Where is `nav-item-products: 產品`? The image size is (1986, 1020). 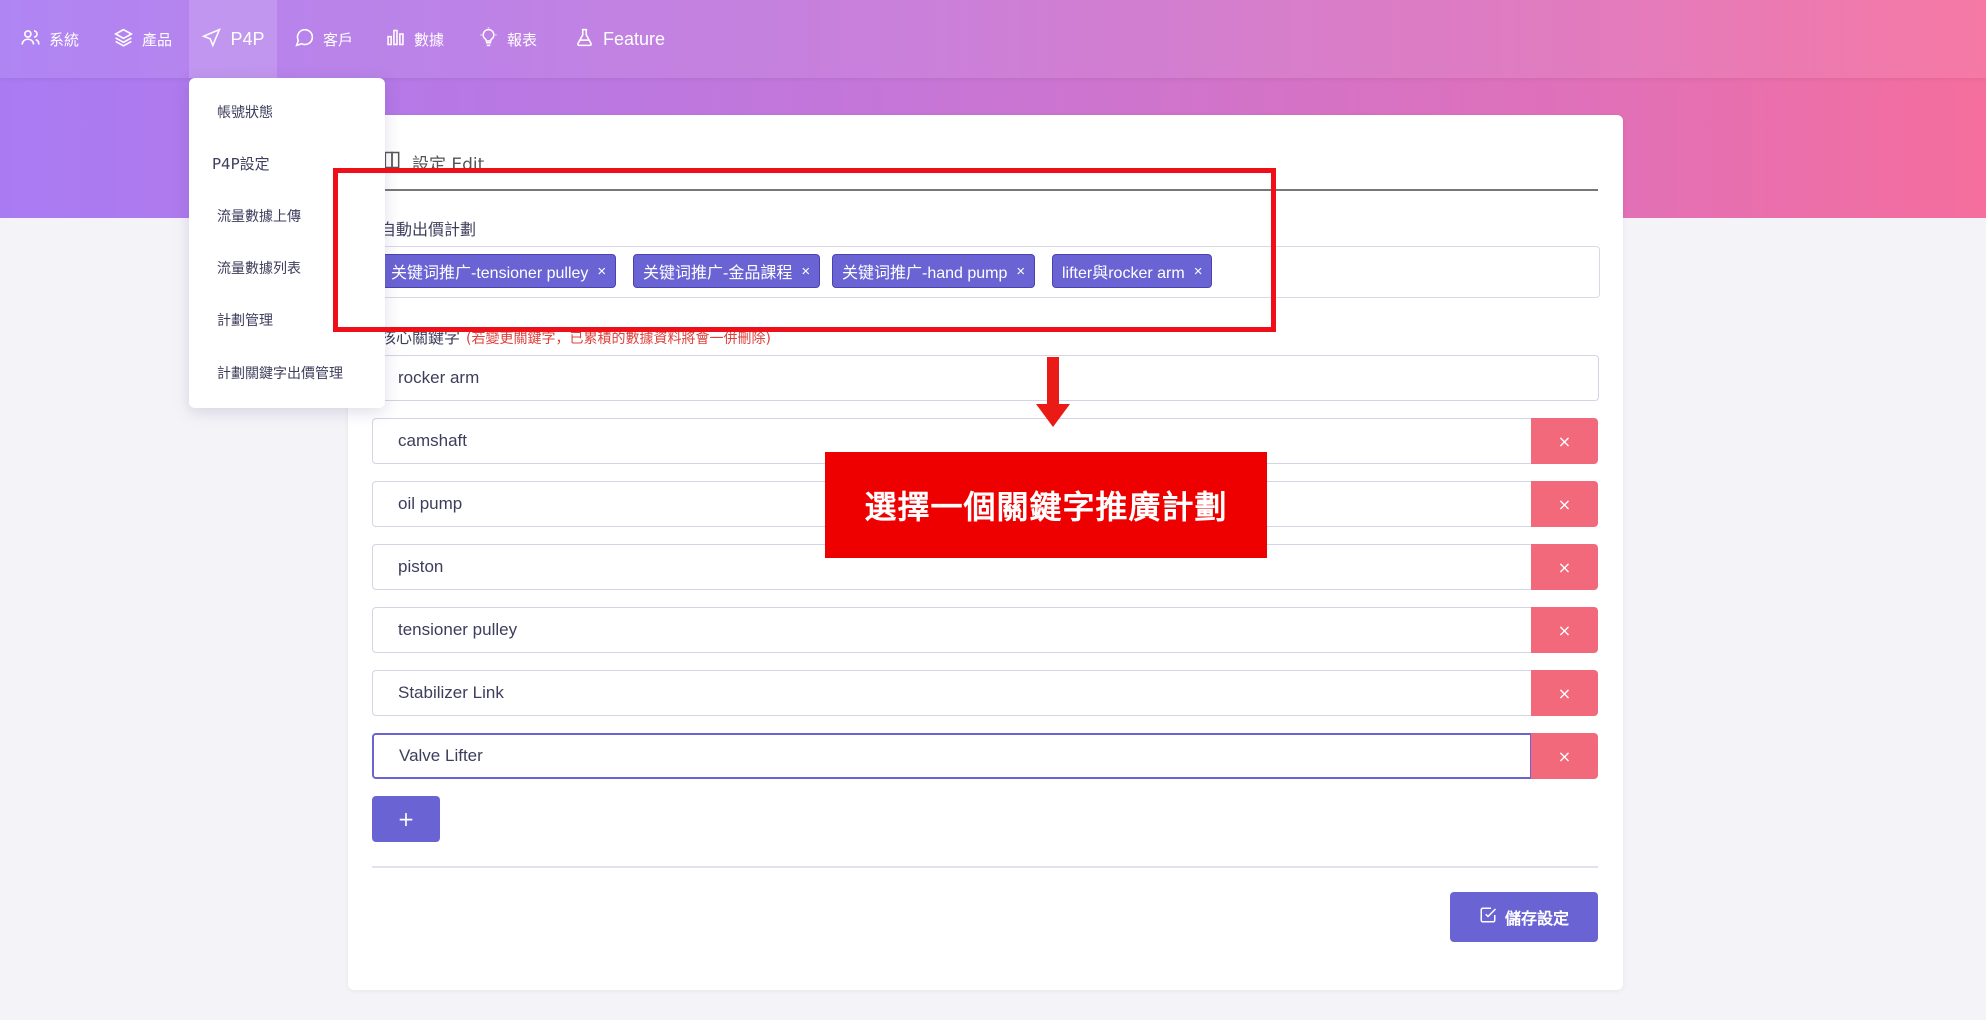
nav-item-products: 產品 is located at coordinates (142, 39).